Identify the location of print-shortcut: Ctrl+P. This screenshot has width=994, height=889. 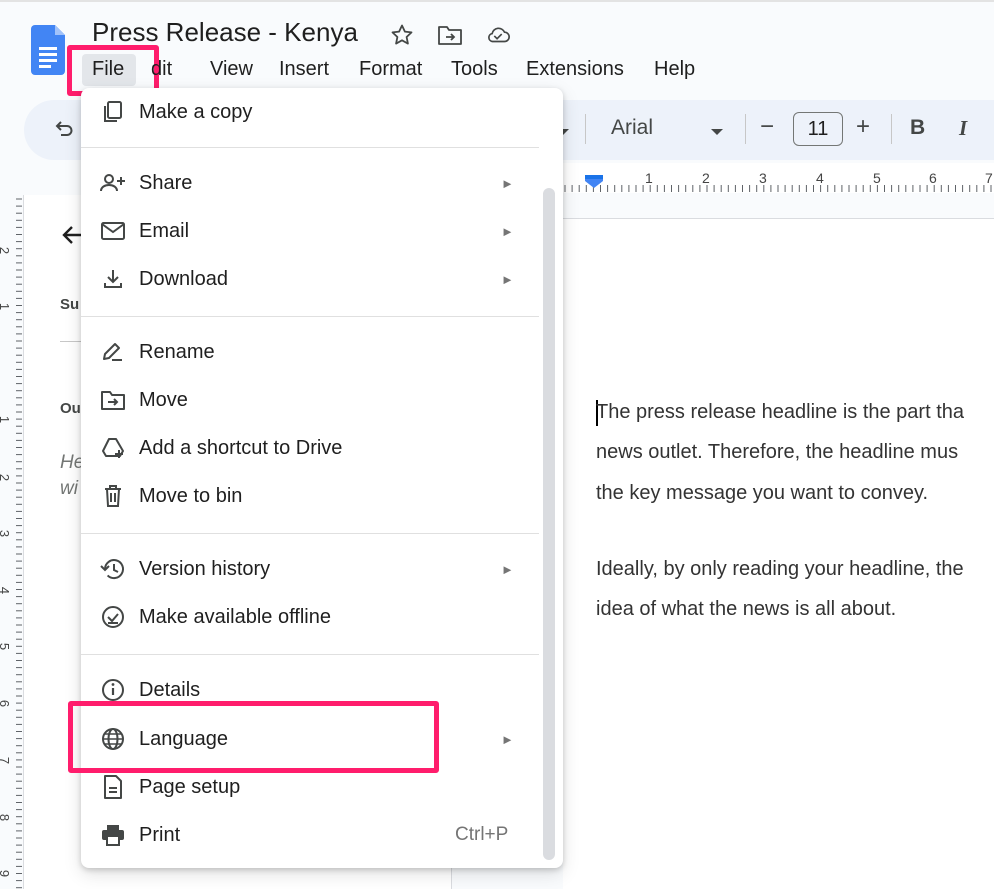
(482, 834).